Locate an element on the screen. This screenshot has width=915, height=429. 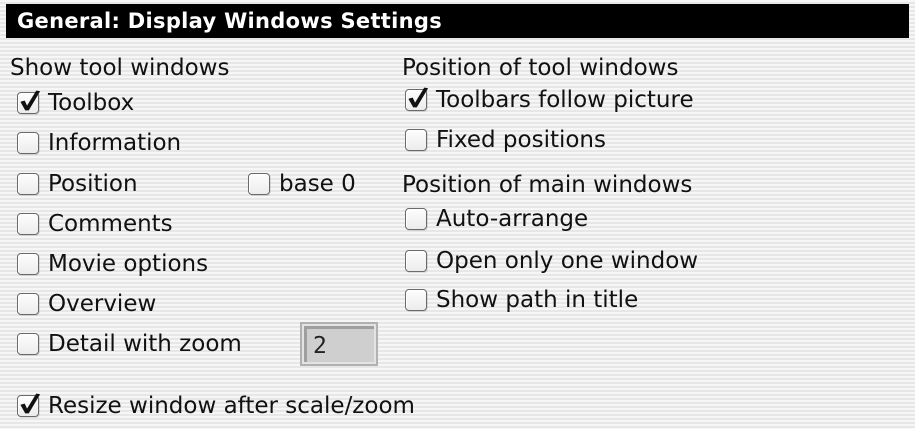
checkbox-label: Overview is located at coordinates (102, 304).